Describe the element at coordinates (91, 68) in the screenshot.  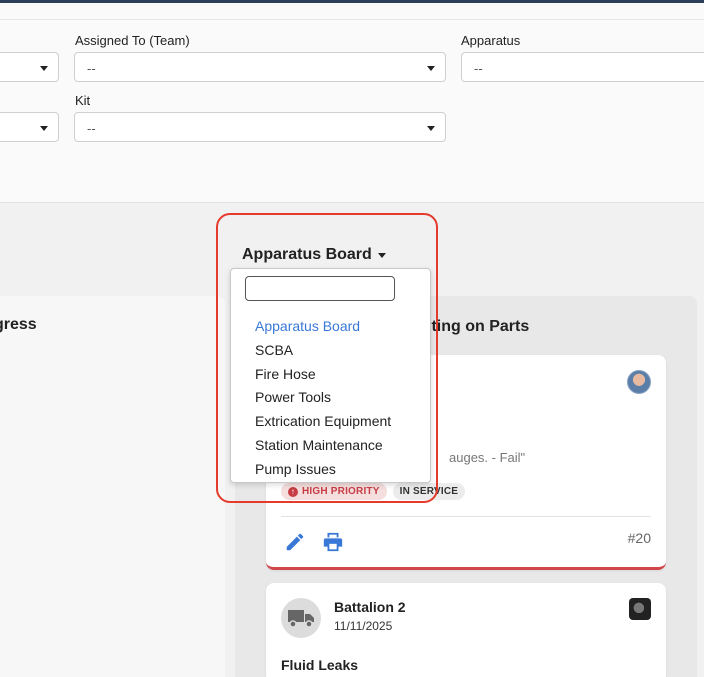
I see `assigned-team-value: --` at that location.